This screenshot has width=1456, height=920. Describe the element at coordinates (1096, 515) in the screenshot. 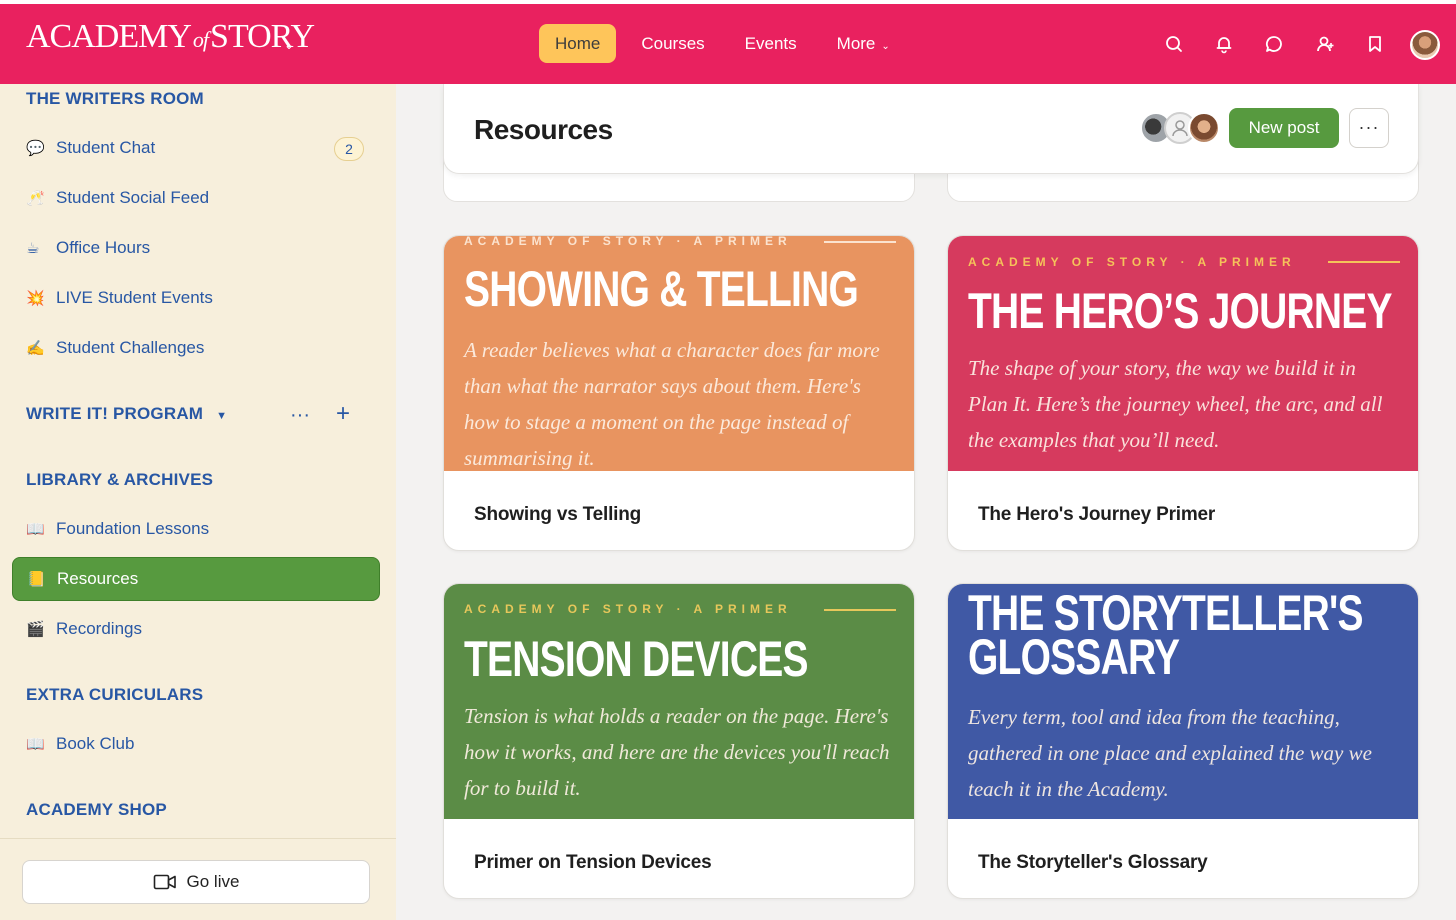

I see `card-title: The Hero's Journey Primer` at that location.